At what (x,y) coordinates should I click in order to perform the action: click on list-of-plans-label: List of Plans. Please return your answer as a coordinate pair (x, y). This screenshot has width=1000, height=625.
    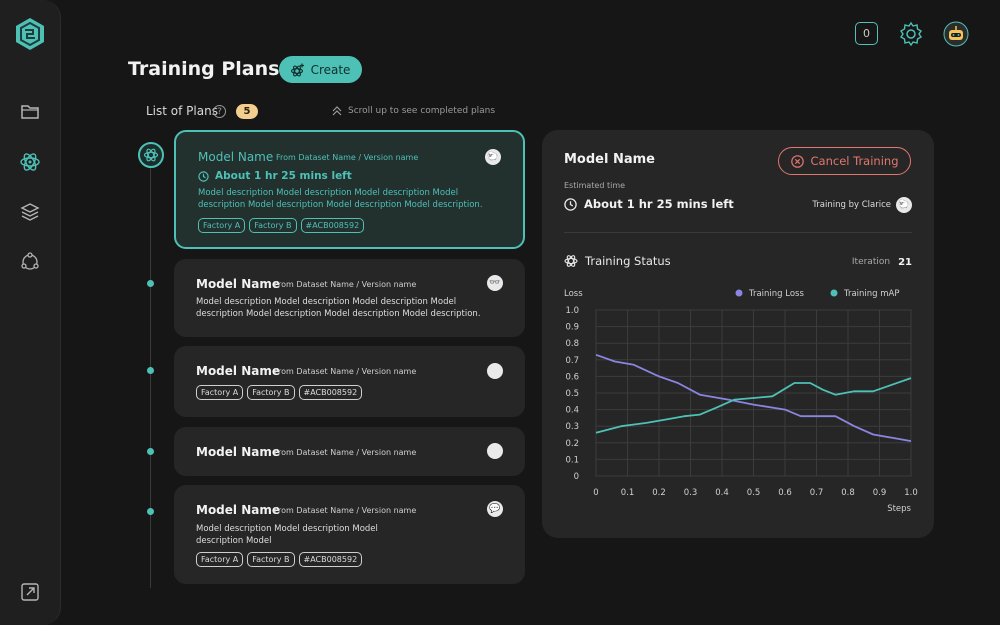
    Looking at the image, I should click on (182, 111).